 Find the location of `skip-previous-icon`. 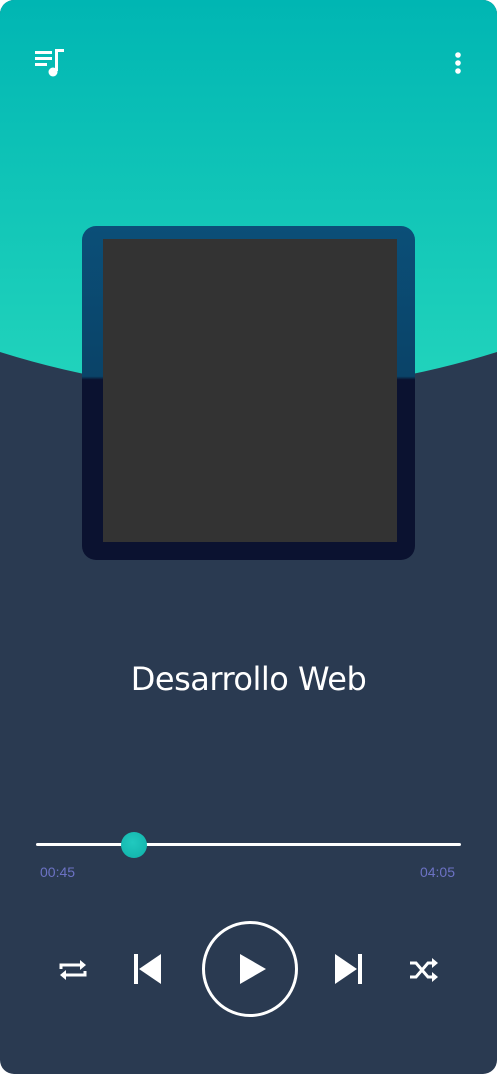

skip-previous-icon is located at coordinates (147, 969).